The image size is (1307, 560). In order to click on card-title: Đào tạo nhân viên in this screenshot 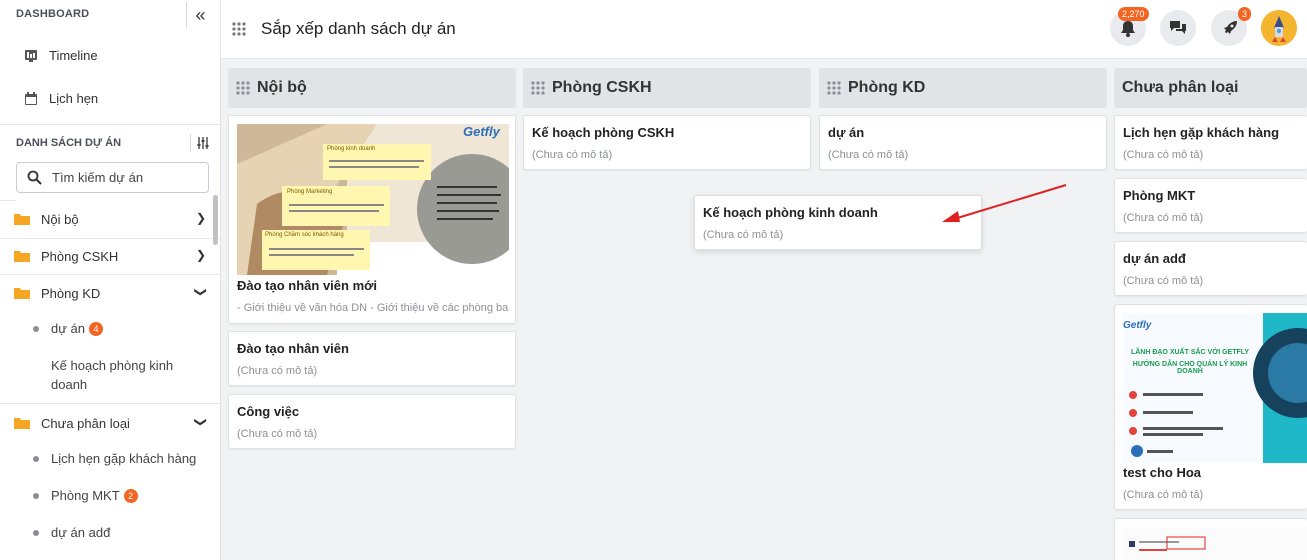, I will do `click(293, 348)`.